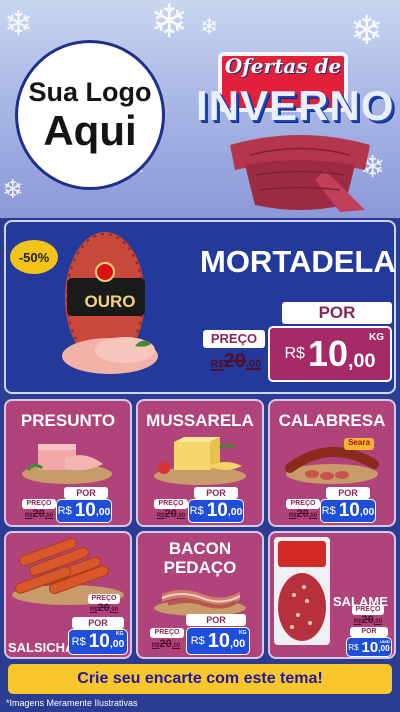 The height and width of the screenshot is (712, 400). Describe the element at coordinates (86, 493) in the screenshot. I see `presunto-por-label: POR` at that location.